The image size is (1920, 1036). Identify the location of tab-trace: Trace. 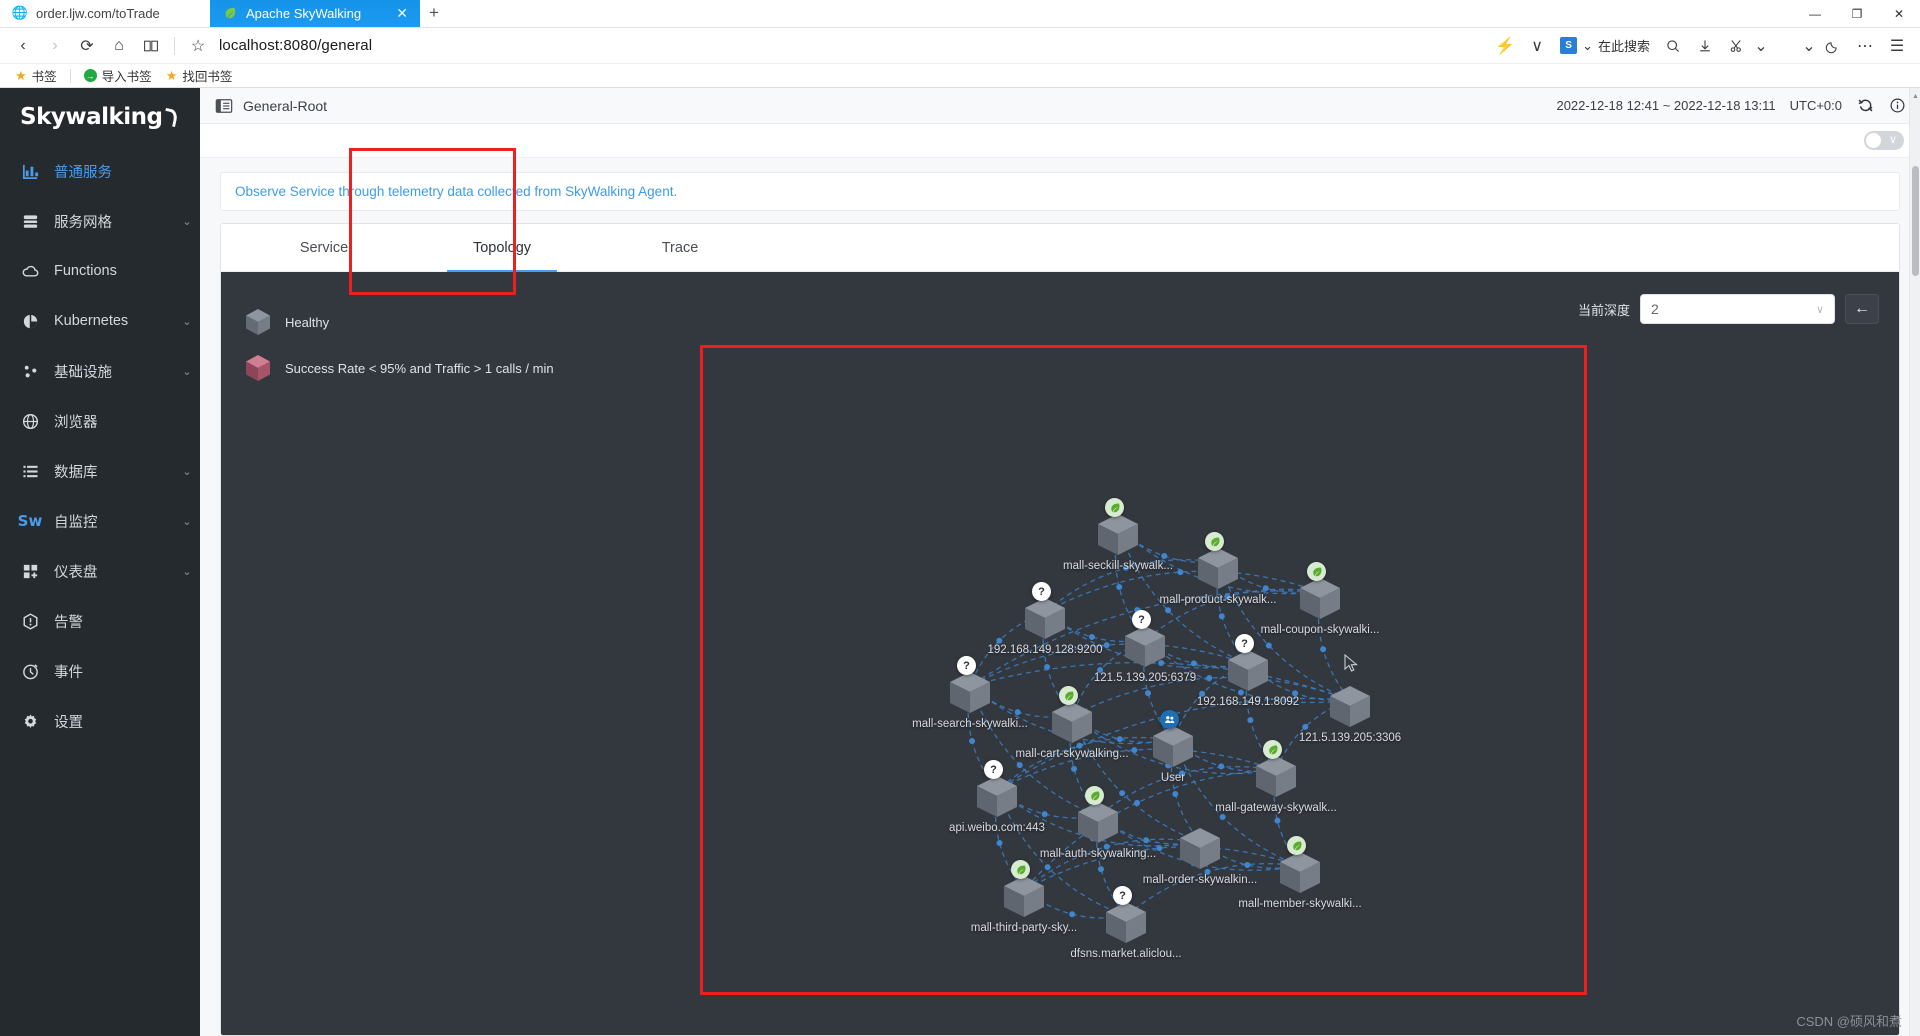
(680, 247).